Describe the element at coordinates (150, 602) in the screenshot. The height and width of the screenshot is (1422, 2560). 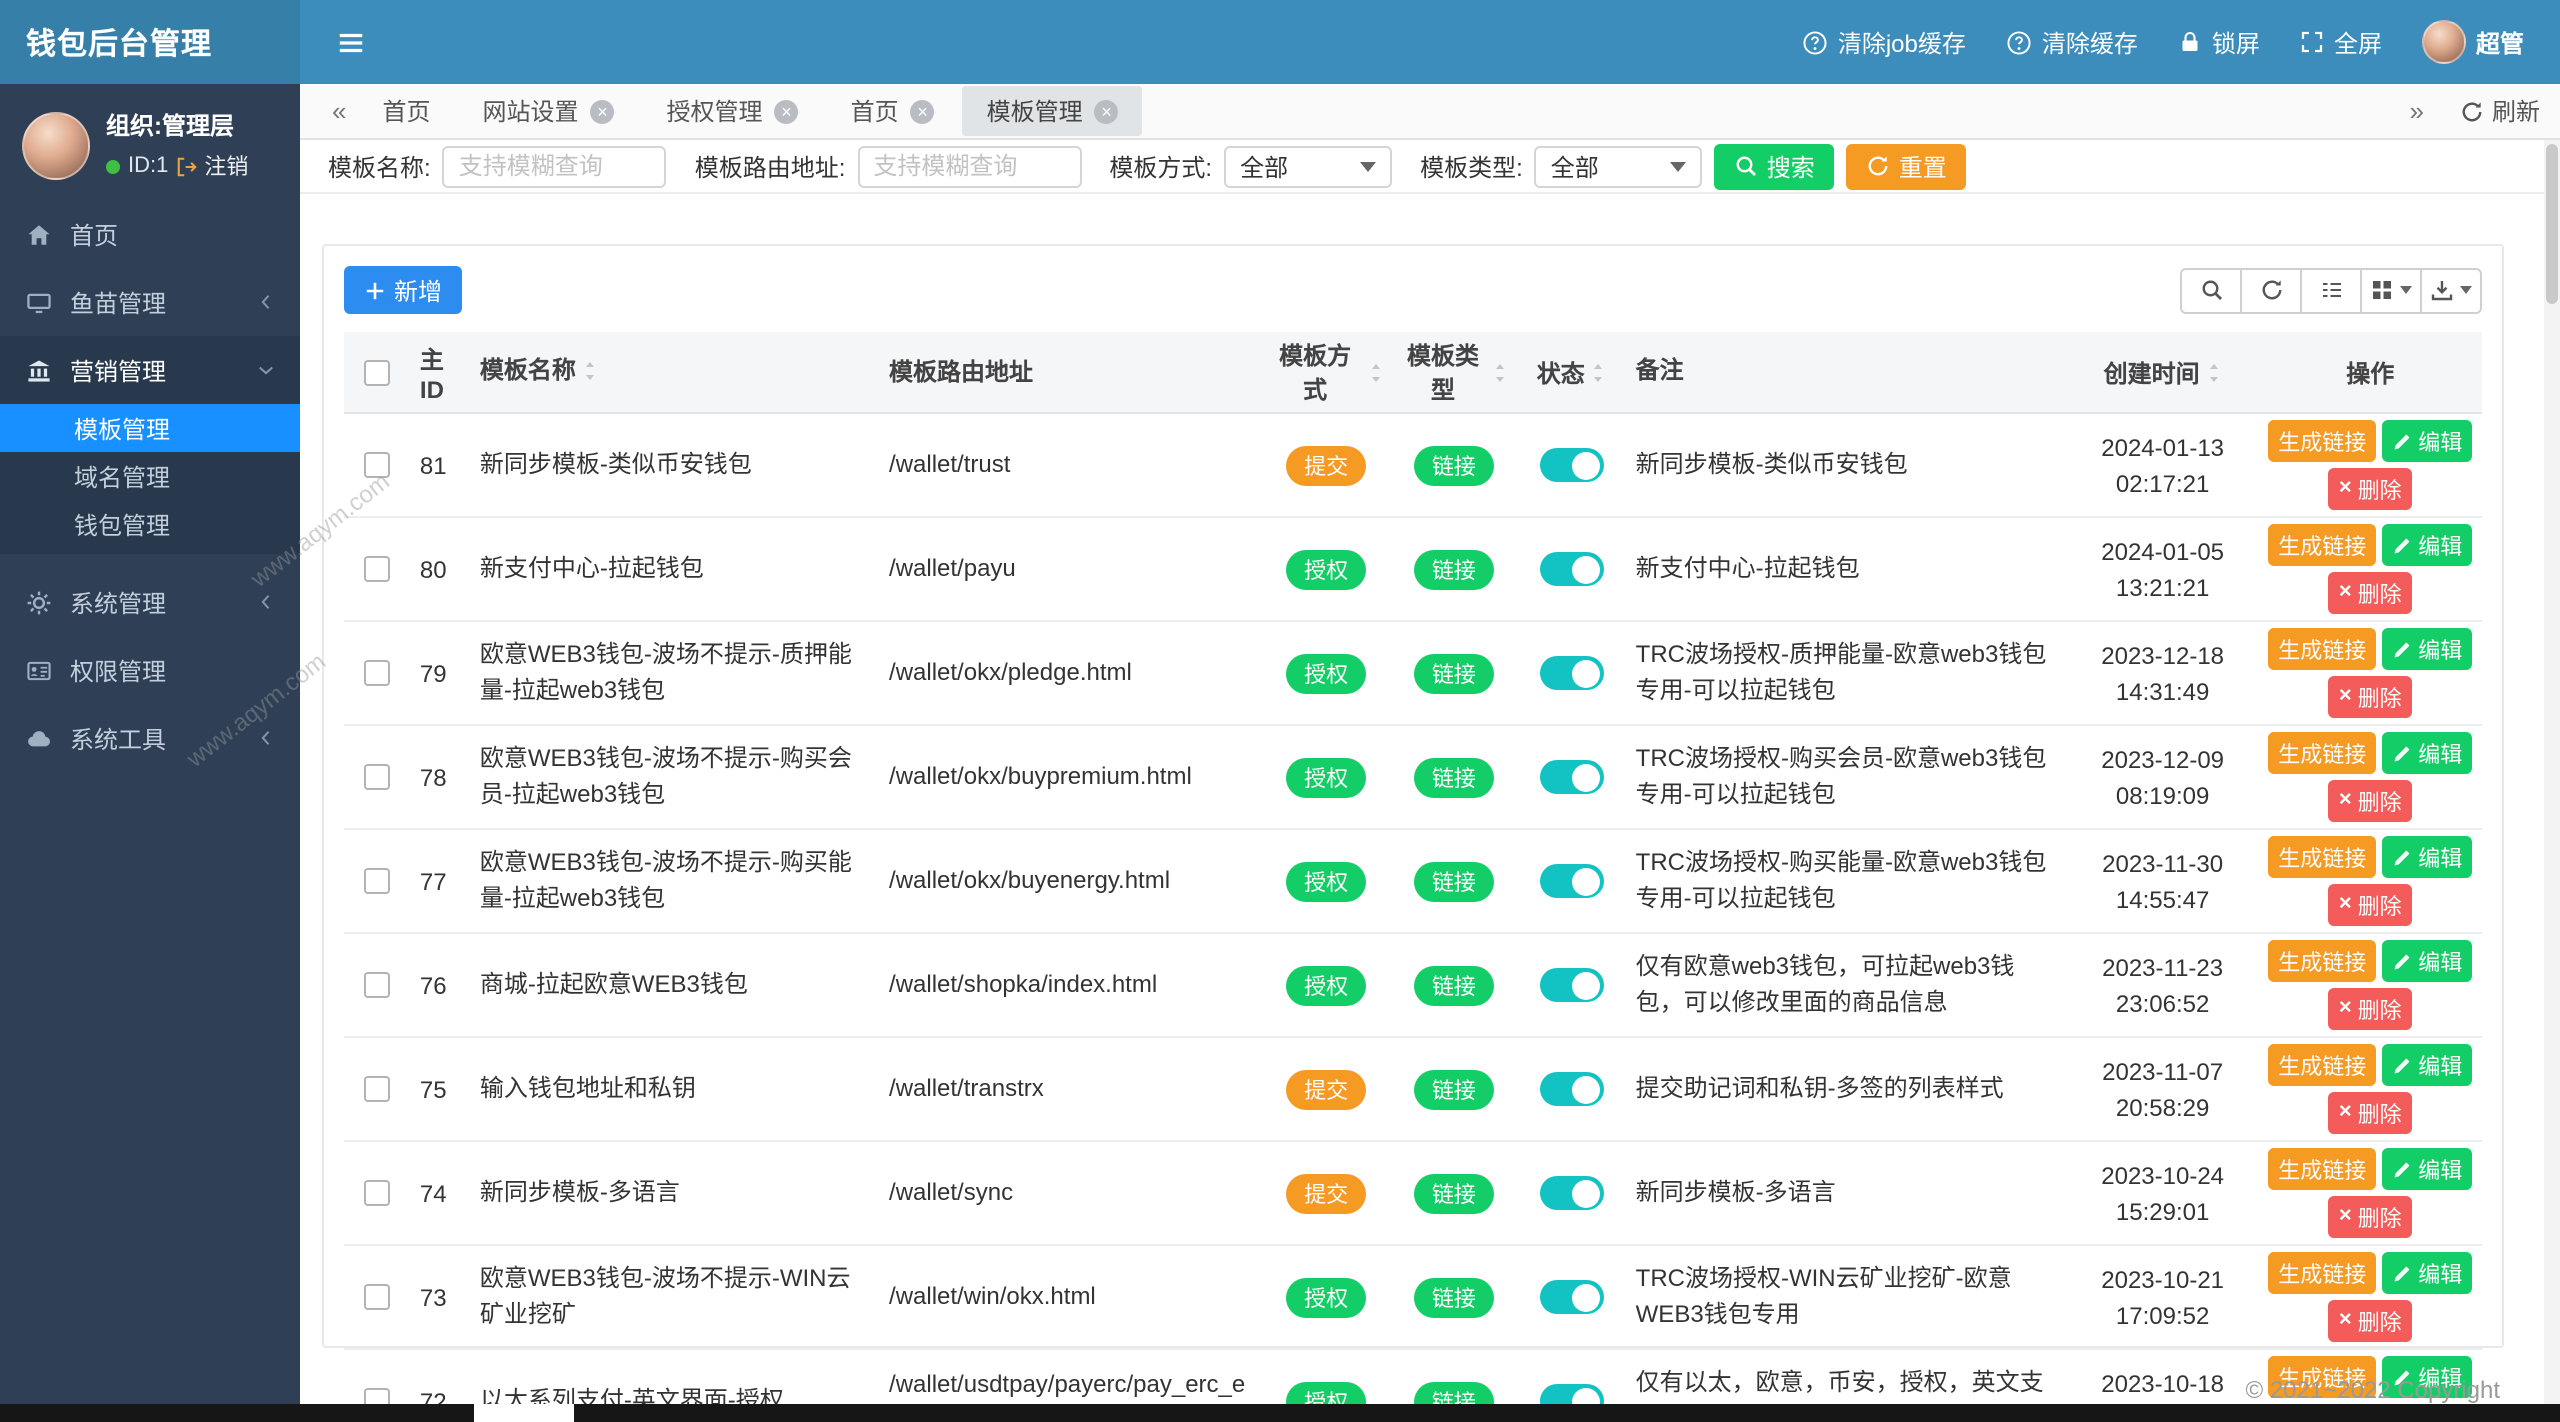
I see `sidebar-item-system: 系统管理` at that location.